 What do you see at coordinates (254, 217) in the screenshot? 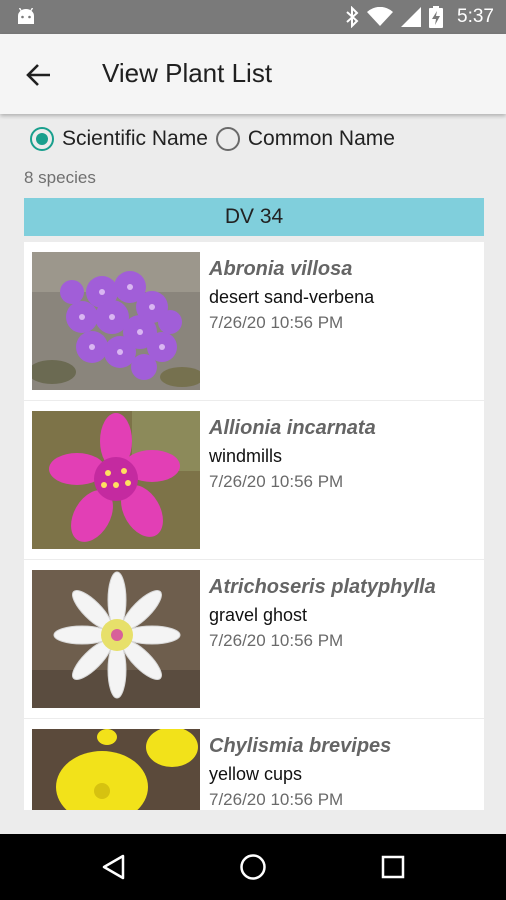
I see `group-header: DV 34` at bounding box center [254, 217].